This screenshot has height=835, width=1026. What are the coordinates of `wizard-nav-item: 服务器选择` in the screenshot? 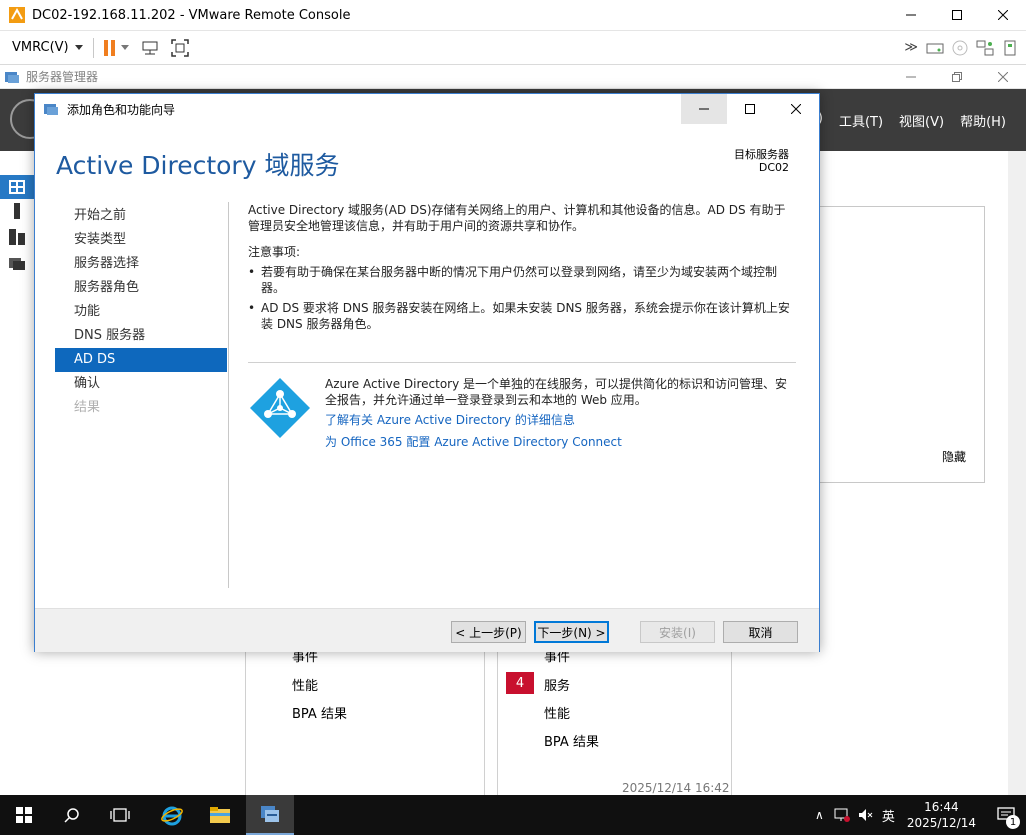 It's located at (141, 264).